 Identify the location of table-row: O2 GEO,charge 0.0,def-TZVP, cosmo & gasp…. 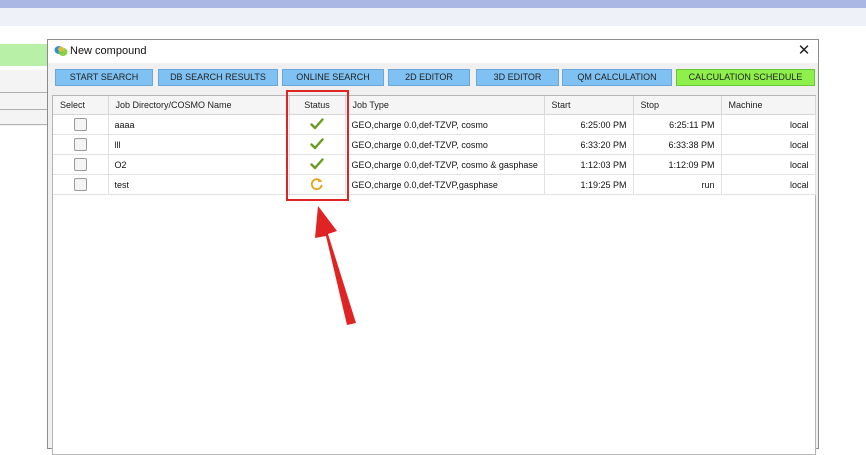
(434, 164).